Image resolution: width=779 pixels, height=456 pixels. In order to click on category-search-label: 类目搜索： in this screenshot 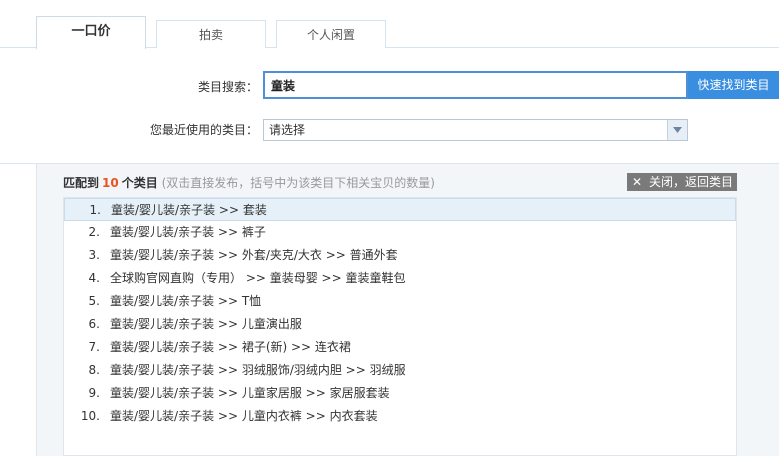, I will do `click(227, 87)`.